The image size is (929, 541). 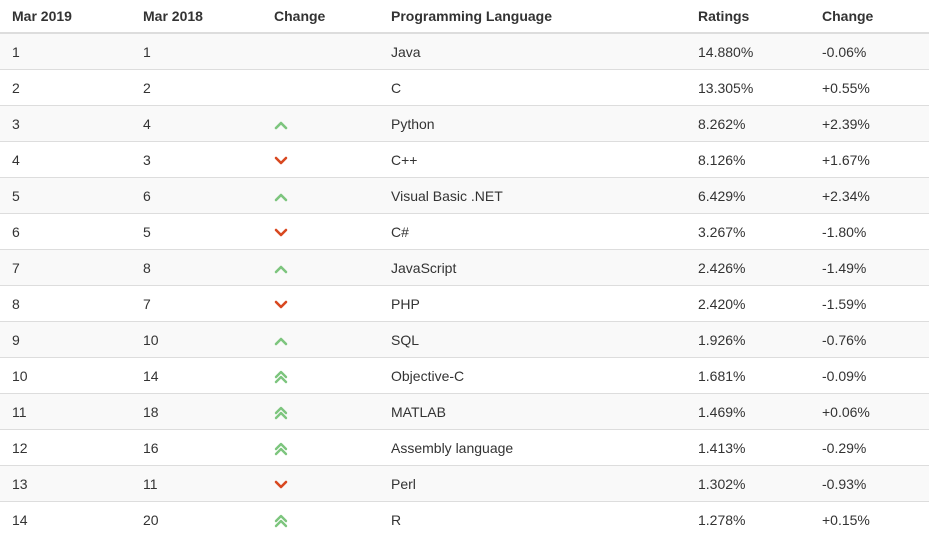 What do you see at coordinates (65, 411) in the screenshot?
I see `rank-2019: 11` at bounding box center [65, 411].